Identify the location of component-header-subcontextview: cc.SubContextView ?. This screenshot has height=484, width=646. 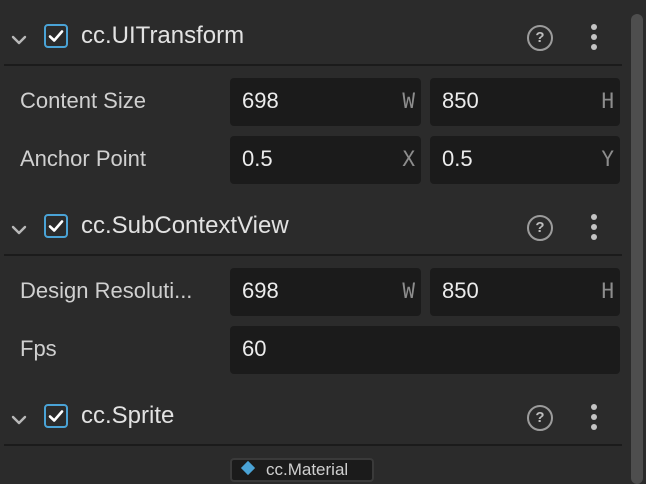
(314, 229).